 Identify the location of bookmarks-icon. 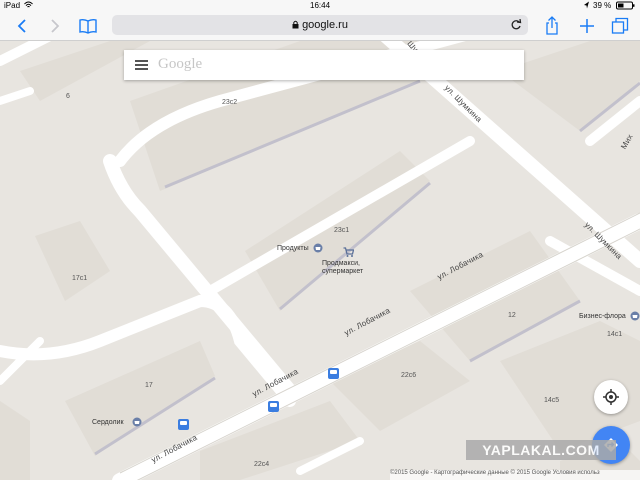
(88, 26).